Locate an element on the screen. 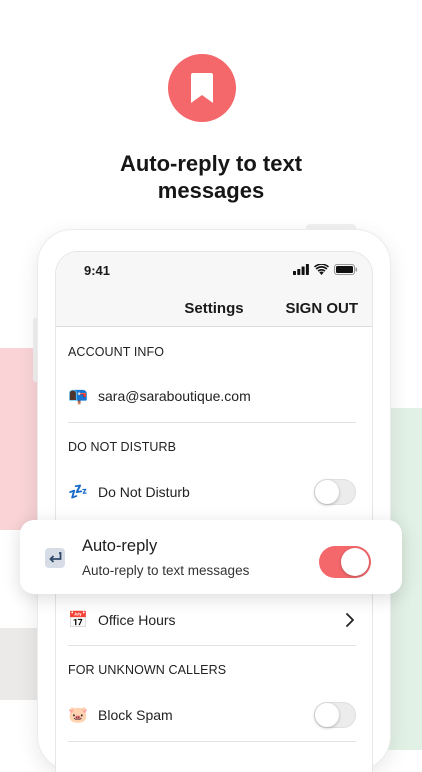  nav-bar: Settings SIGN OUT is located at coordinates (214, 309).